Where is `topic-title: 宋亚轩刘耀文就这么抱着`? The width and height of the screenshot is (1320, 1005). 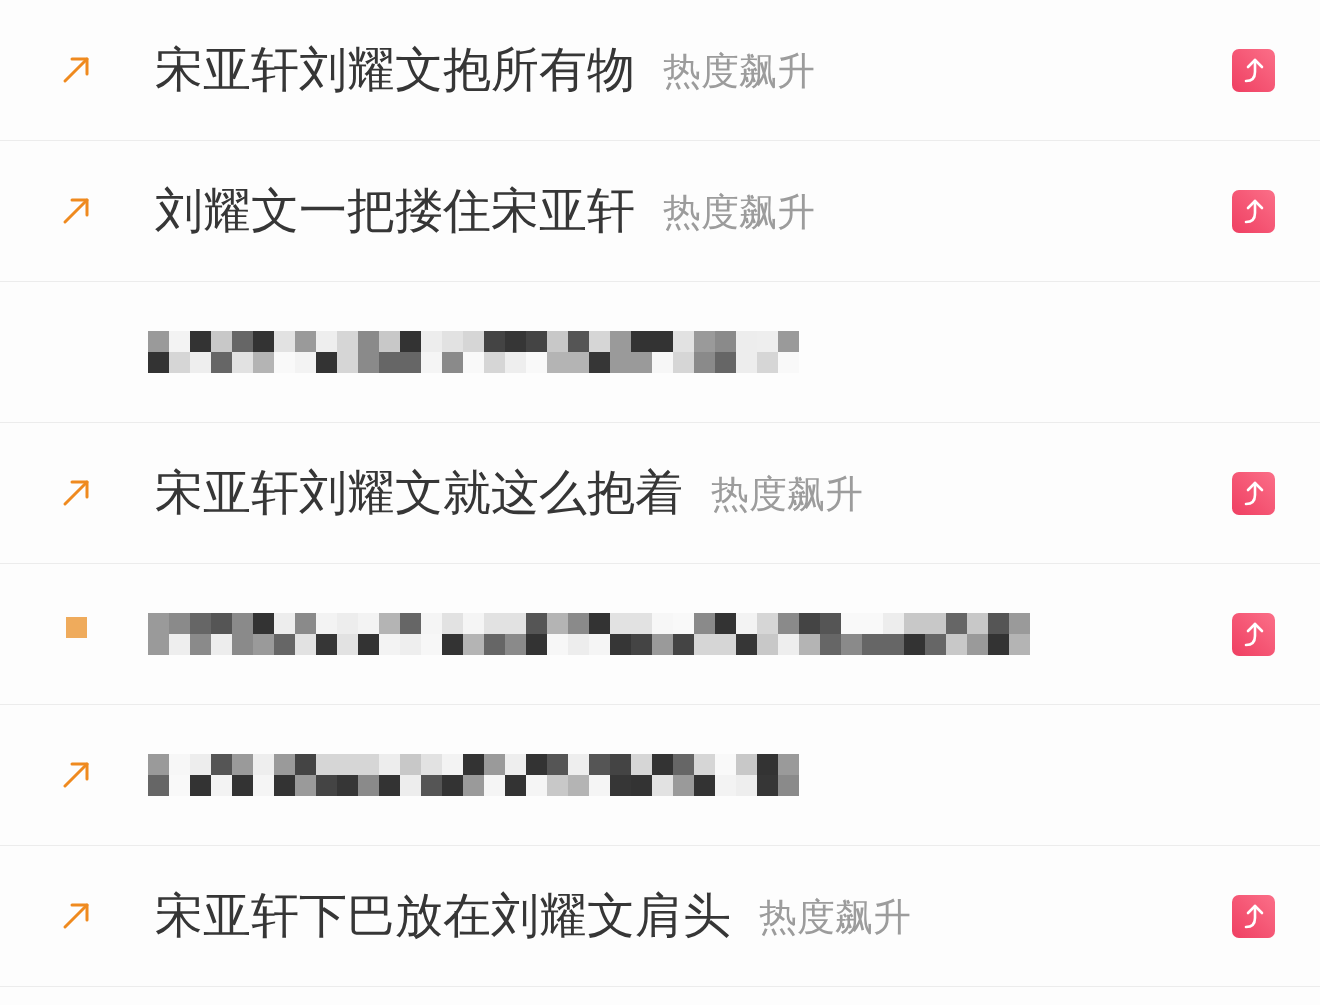
topic-title: 宋亚轩刘耀文就这么抱着 is located at coordinates (419, 493).